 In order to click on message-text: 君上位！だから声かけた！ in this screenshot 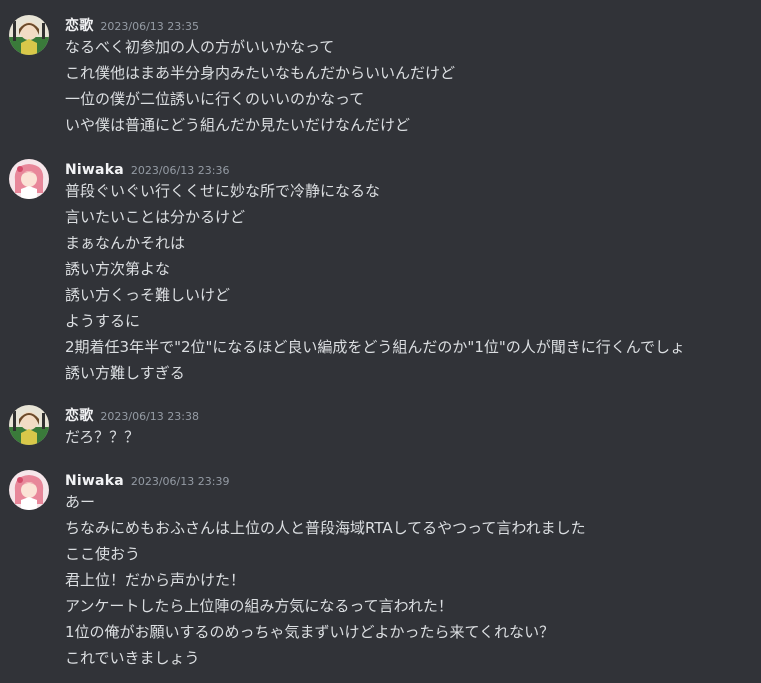, I will do `click(155, 580)`.